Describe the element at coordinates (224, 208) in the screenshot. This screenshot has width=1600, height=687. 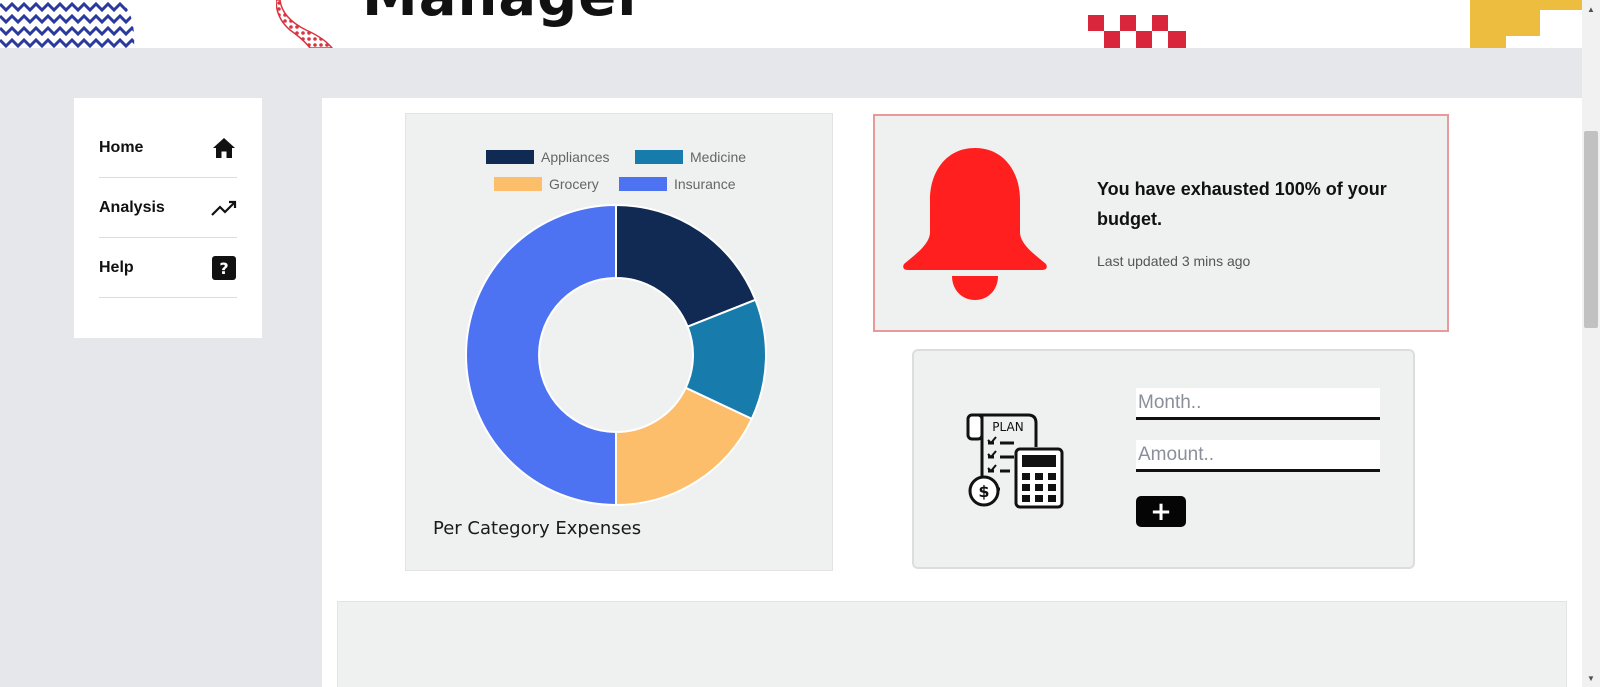
I see `trending-up-icon` at that location.